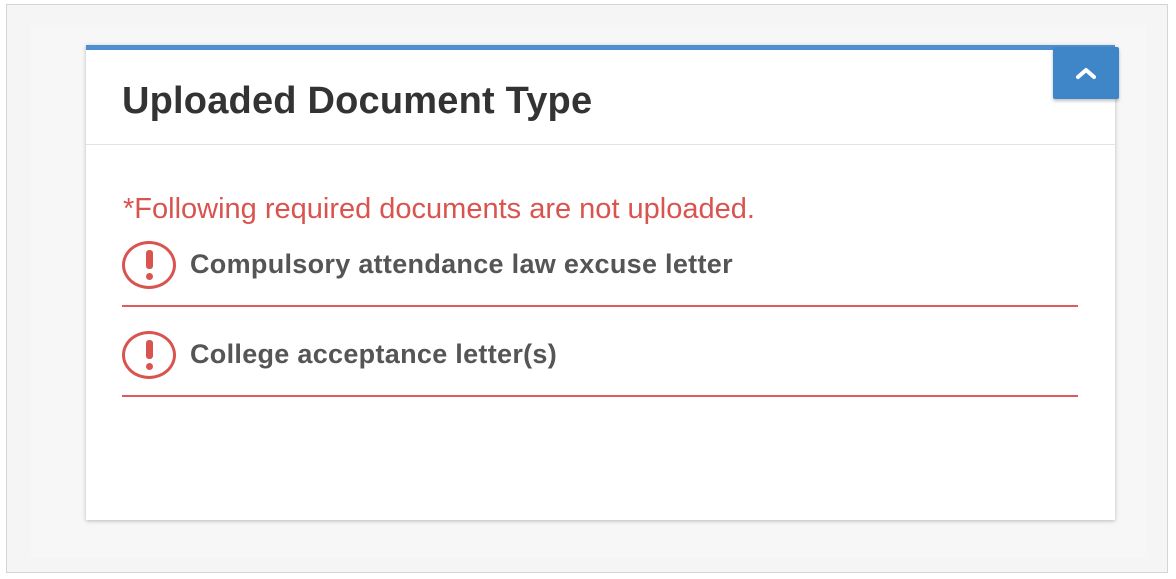  I want to click on chevron-up-icon, so click(1086, 73).